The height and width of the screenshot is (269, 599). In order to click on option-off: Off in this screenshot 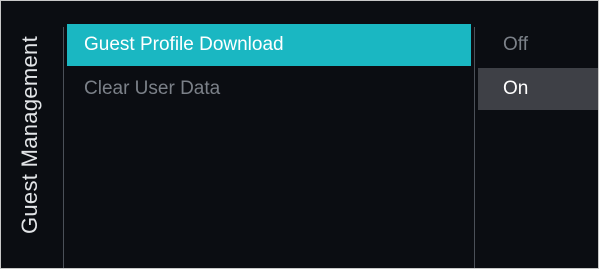, I will do `click(538, 45)`.